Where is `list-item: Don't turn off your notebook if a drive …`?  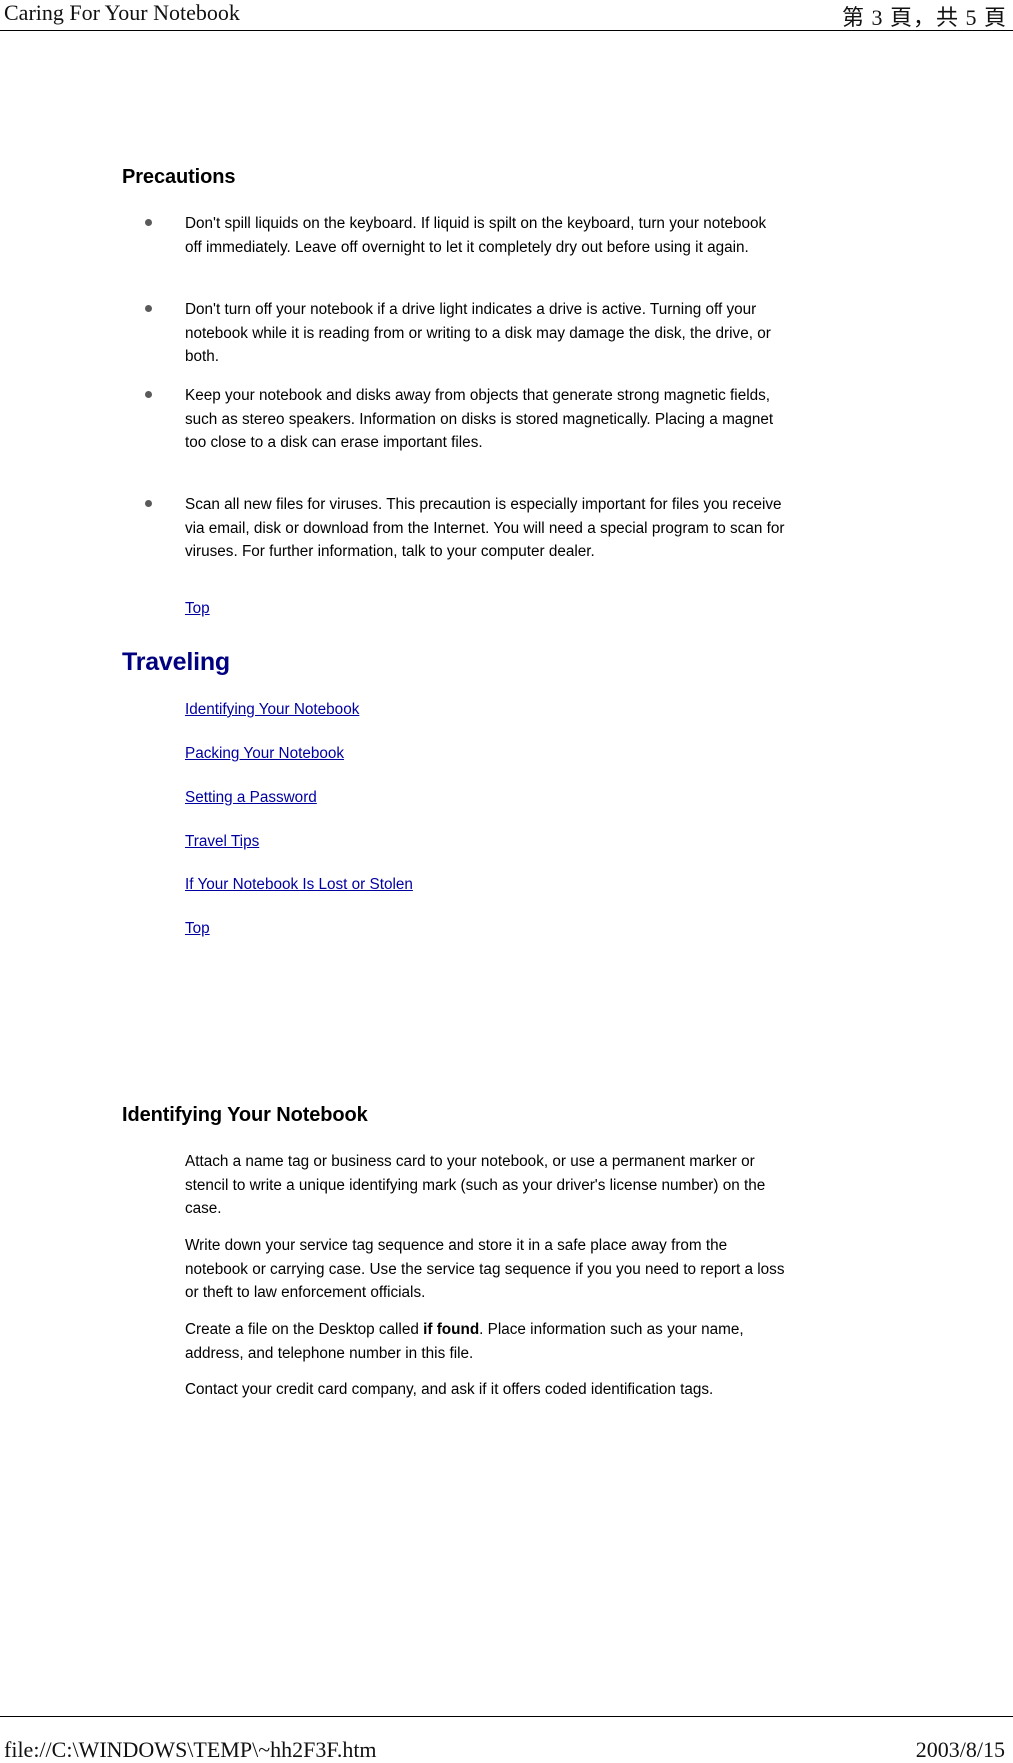
list-item: Don't turn off your notebook if a drive … is located at coordinates (465, 333).